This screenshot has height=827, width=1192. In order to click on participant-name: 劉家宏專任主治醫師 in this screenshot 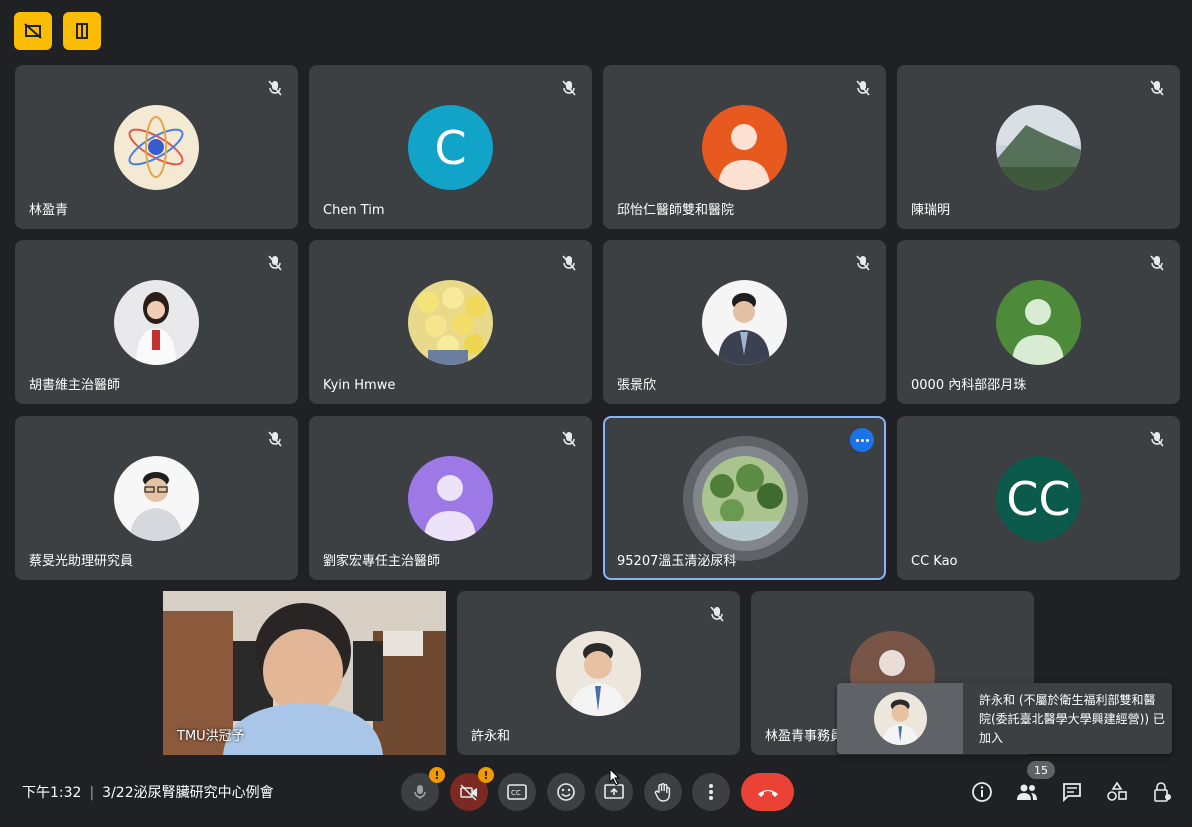, I will do `click(382, 561)`.